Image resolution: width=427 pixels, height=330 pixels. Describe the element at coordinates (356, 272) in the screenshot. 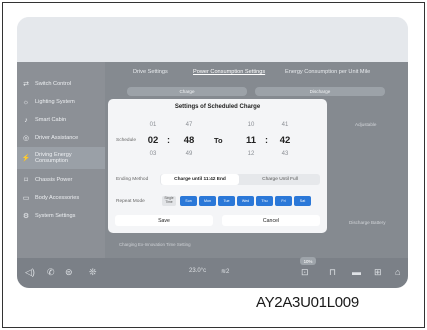

I see `vehicle-icon: ▬` at that location.